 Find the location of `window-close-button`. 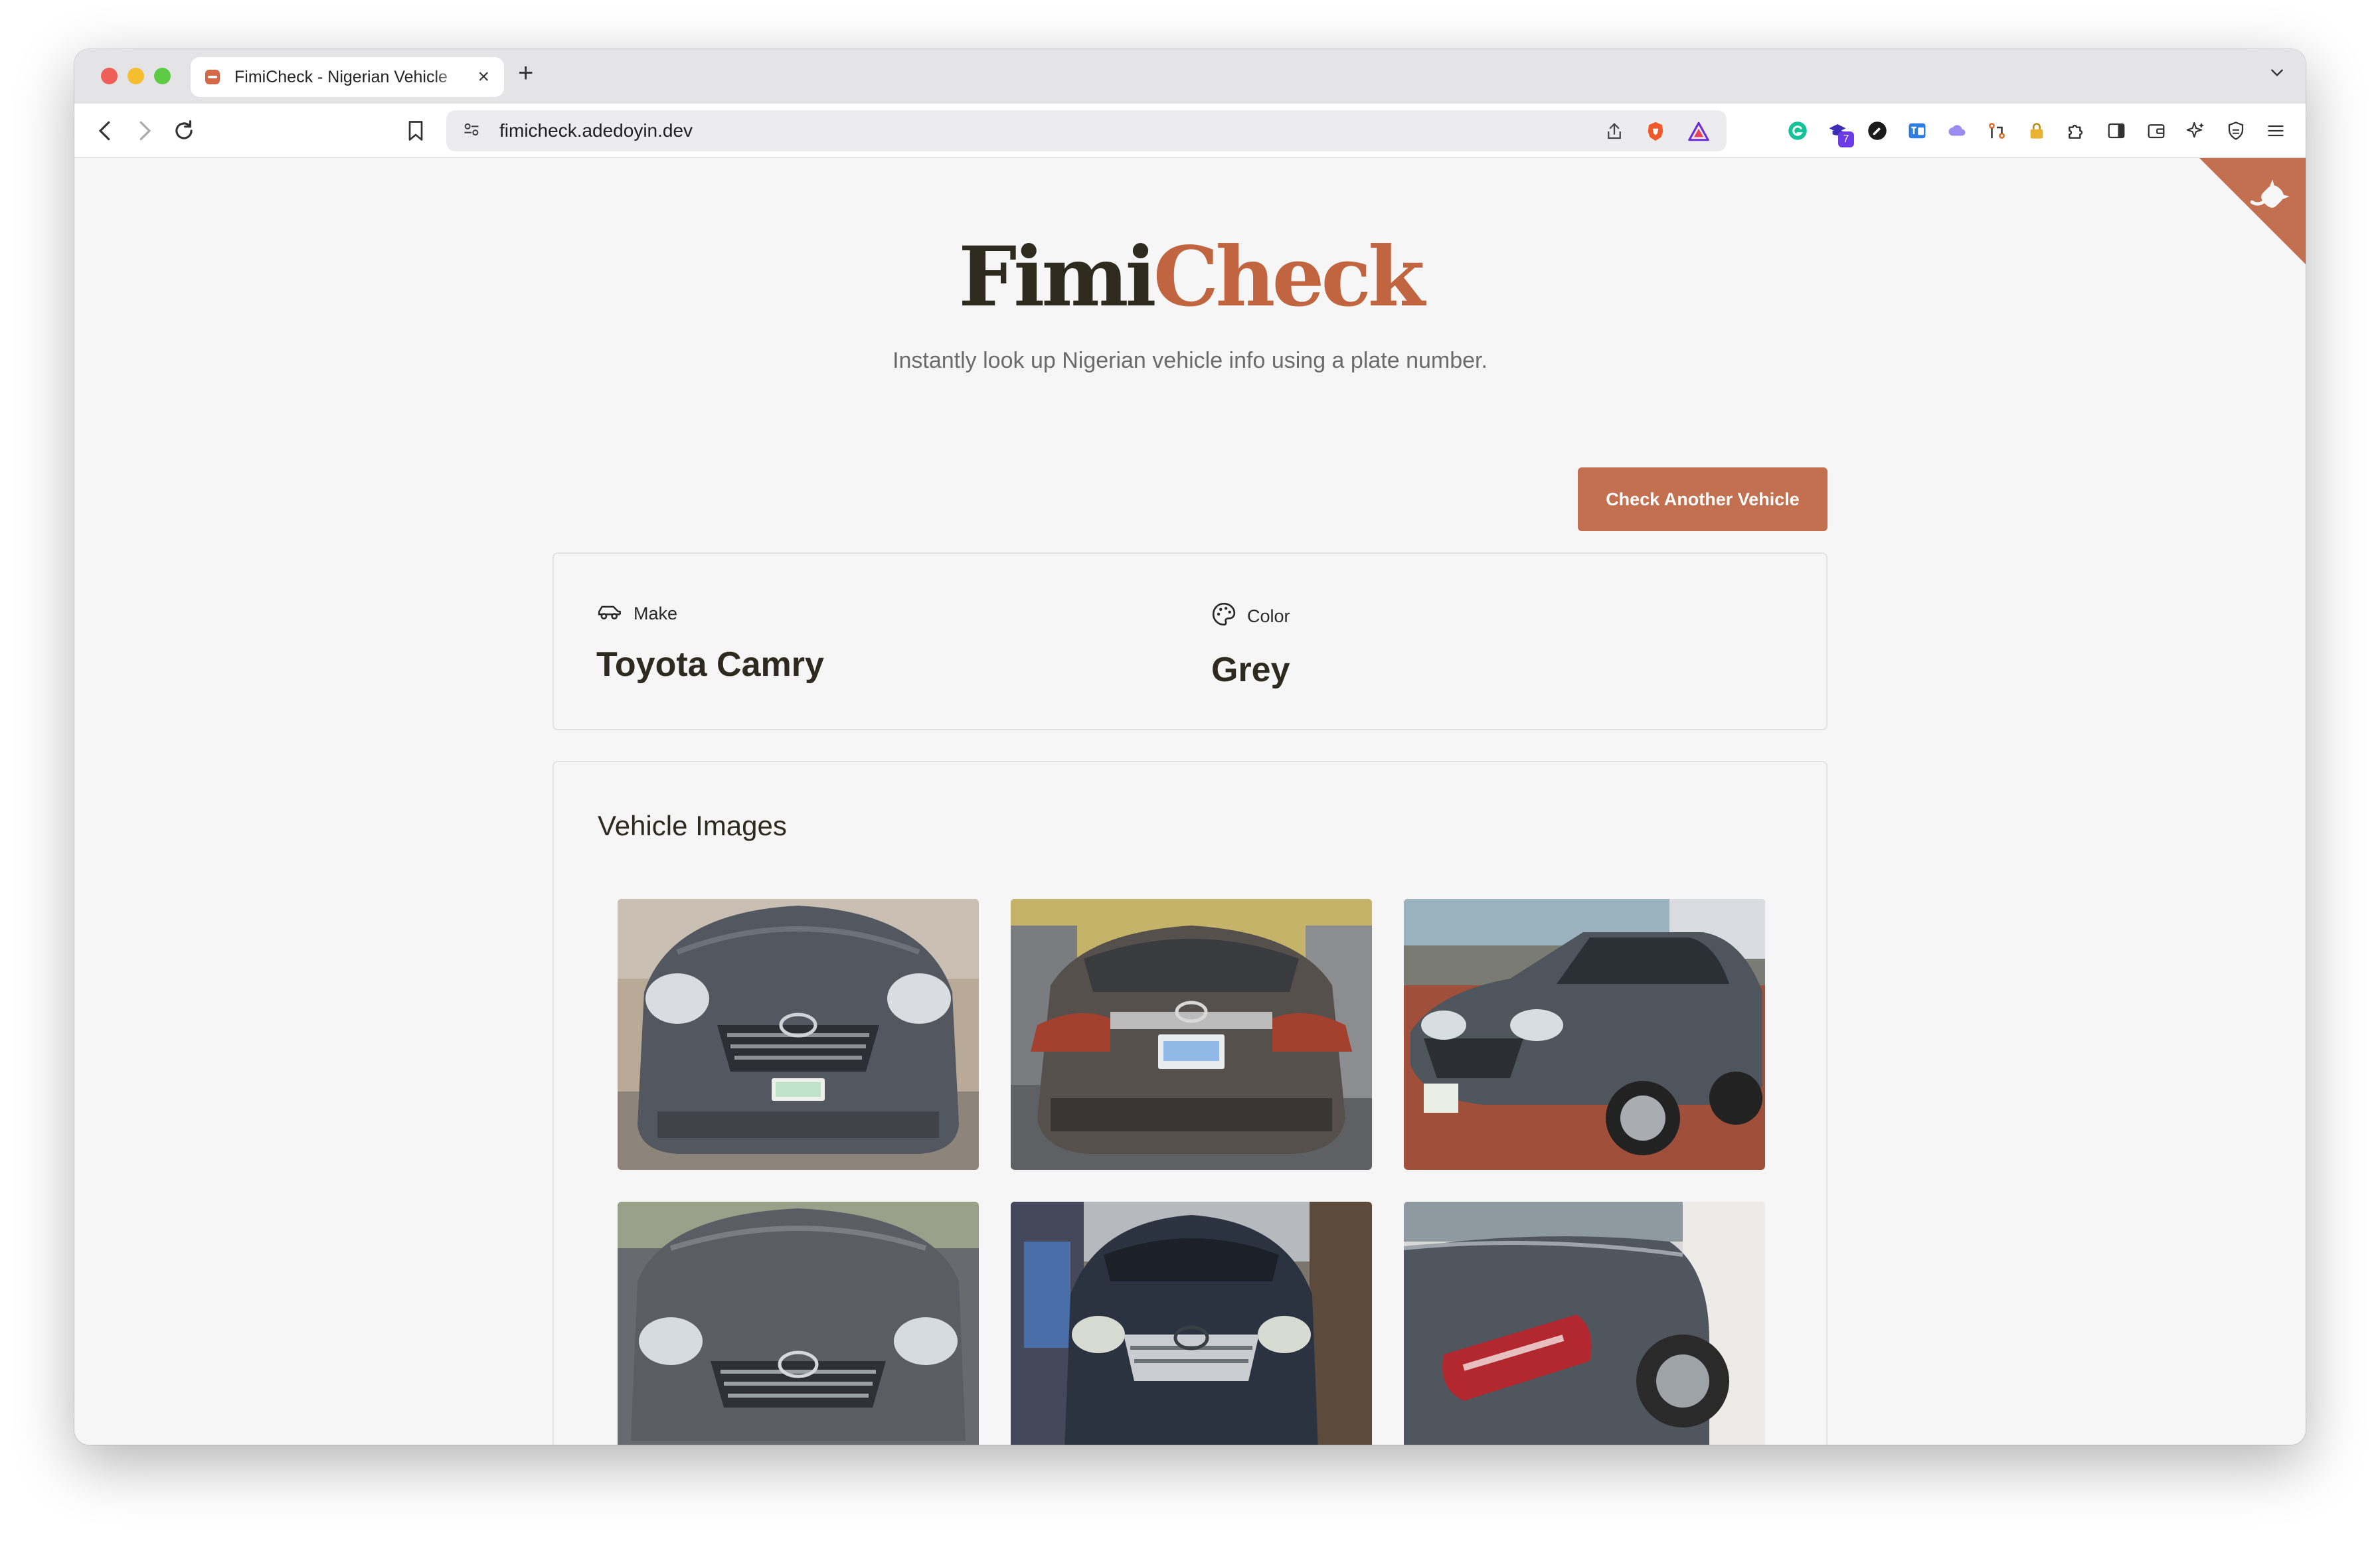

window-close-button is located at coordinates (110, 76).